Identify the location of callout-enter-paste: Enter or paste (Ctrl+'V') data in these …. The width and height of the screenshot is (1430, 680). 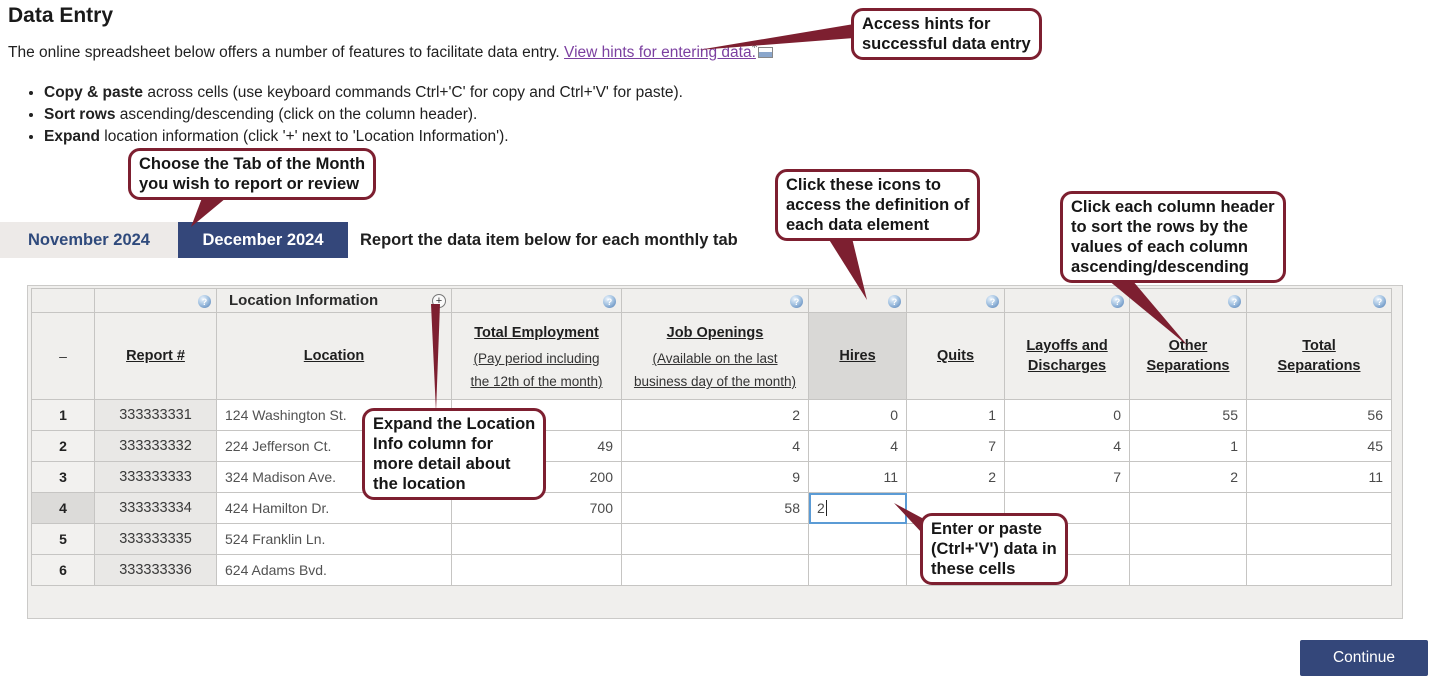
(994, 549).